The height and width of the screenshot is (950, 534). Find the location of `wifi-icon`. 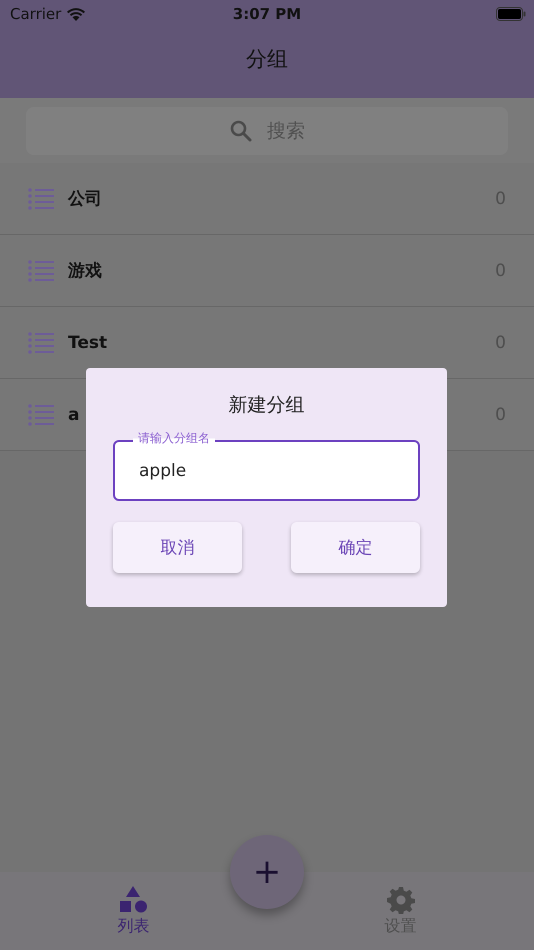

wifi-icon is located at coordinates (76, 14).